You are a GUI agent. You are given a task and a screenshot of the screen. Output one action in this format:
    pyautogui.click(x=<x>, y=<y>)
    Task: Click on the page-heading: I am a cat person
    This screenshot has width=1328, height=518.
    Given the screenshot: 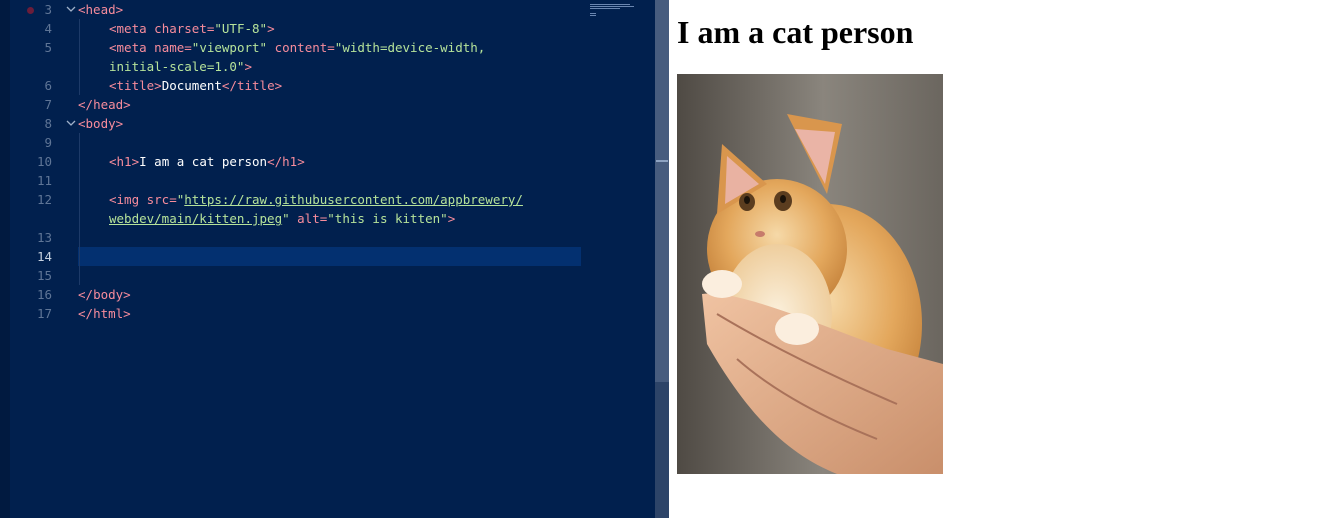 What is the action you would take?
    pyautogui.click(x=795, y=32)
    